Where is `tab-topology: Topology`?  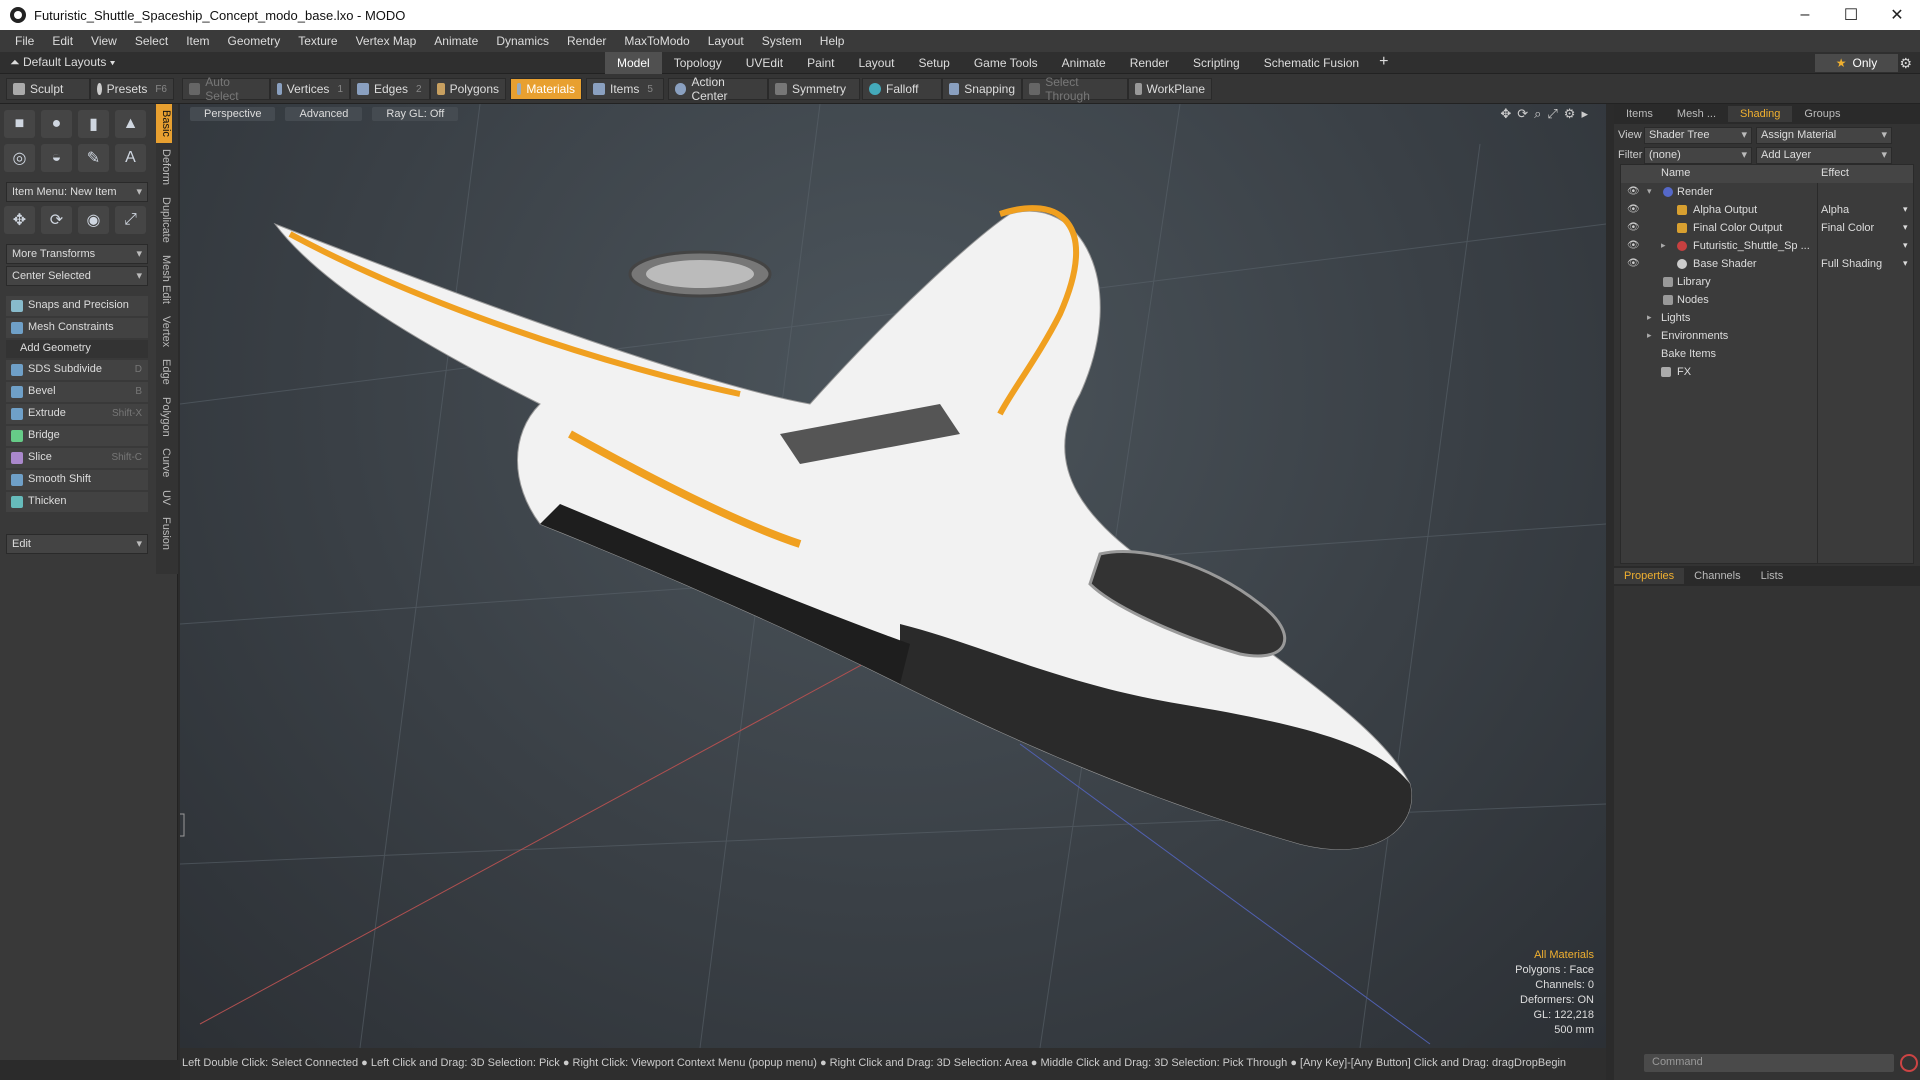
tab-topology: Topology is located at coordinates (698, 63).